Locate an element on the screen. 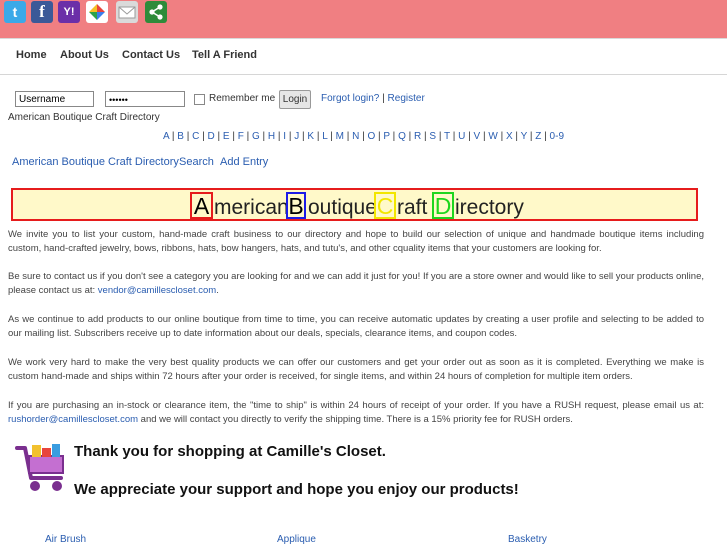 Image resolution: width=727 pixels, height=545 pixels. banner-word-american: merican is located at coordinates (251, 207).